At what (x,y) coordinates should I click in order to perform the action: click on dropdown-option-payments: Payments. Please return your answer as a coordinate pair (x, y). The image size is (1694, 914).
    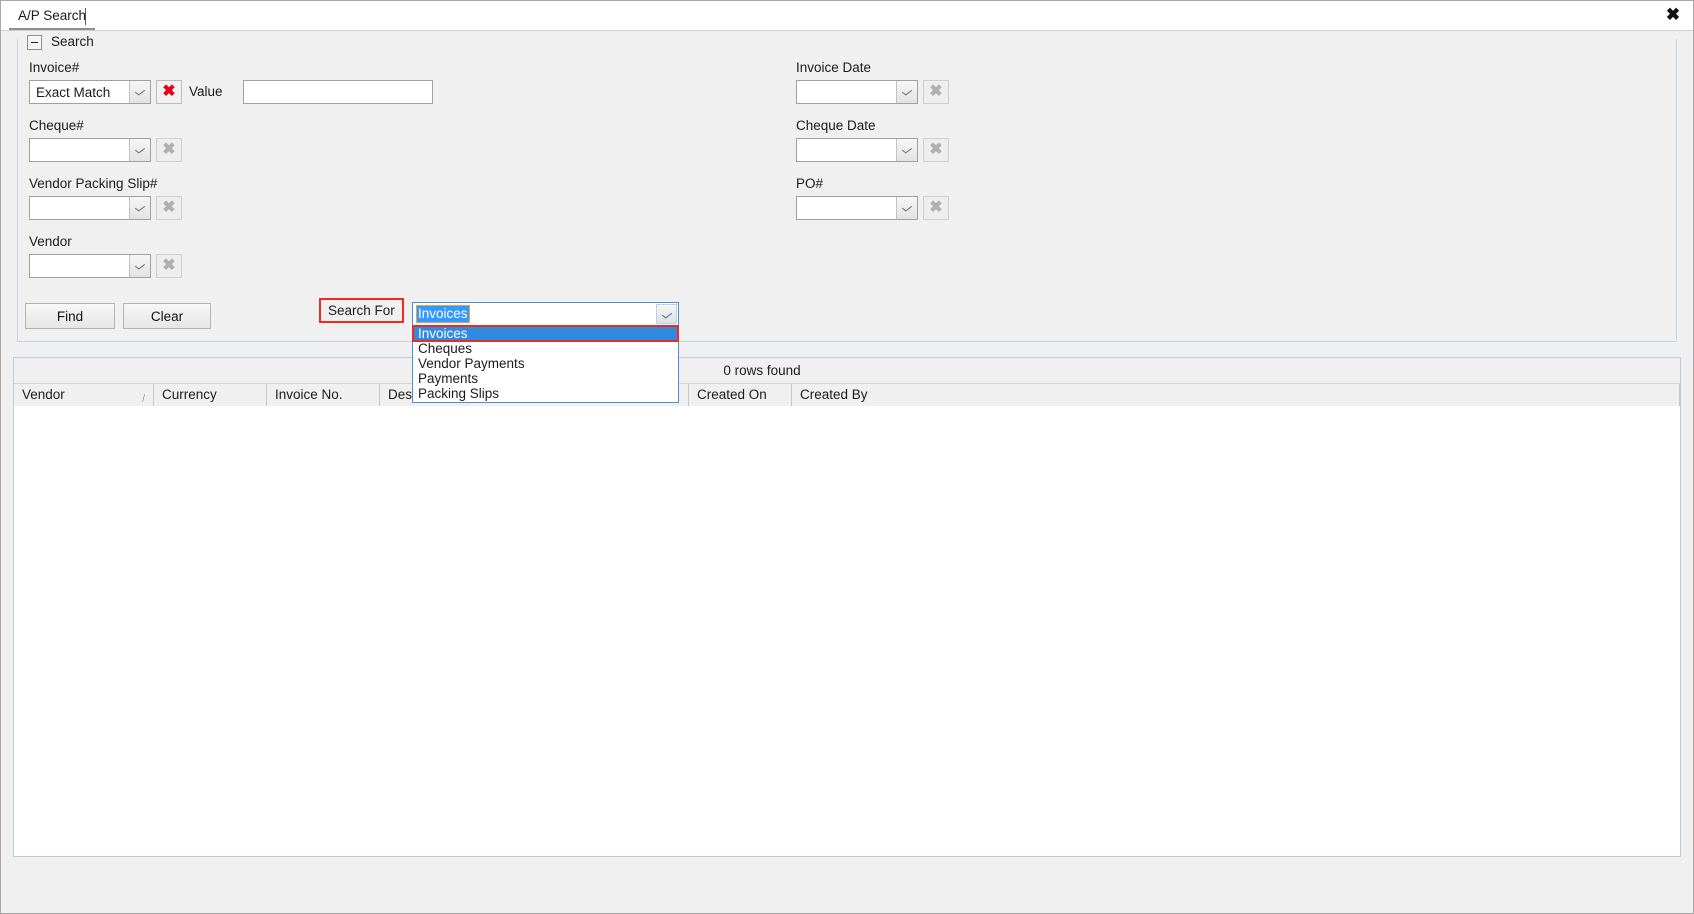
    Looking at the image, I should click on (545, 378).